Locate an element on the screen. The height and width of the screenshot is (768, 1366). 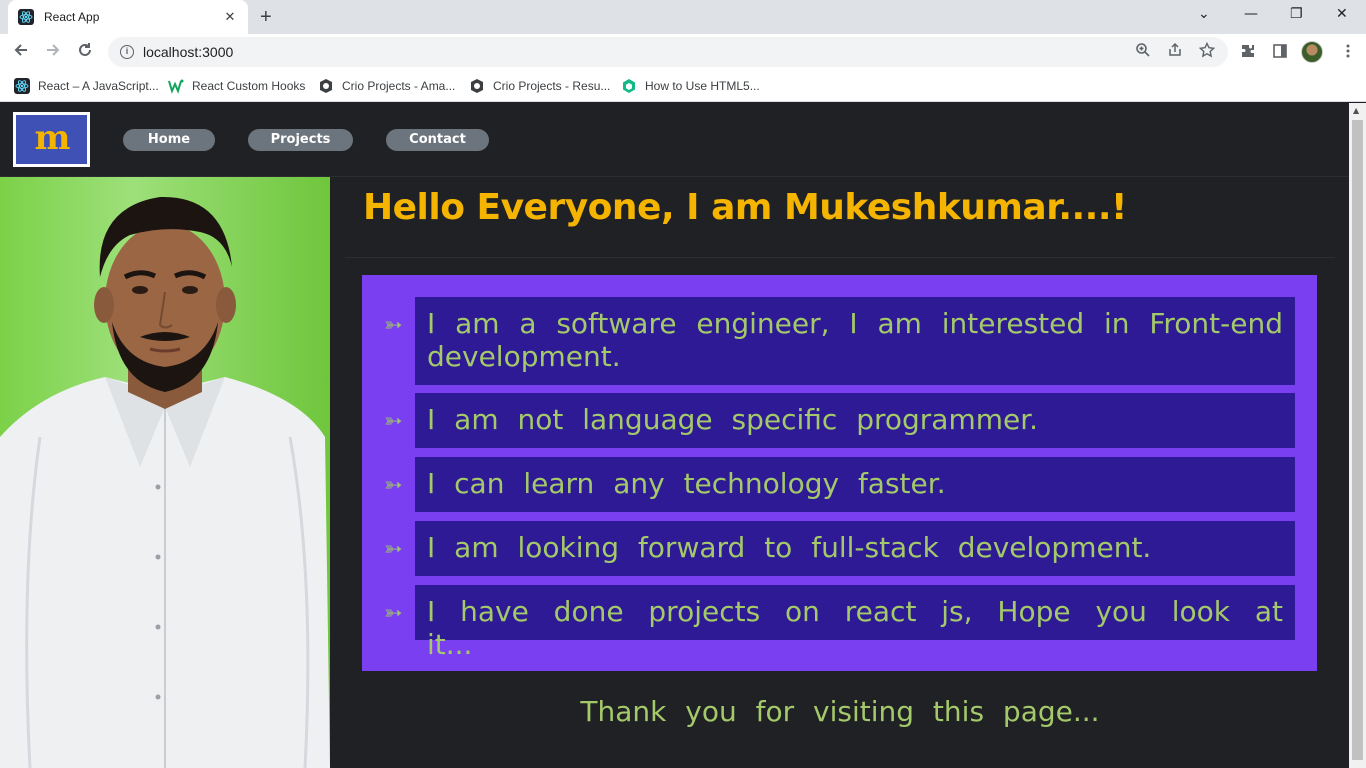
tab-title: React App is located at coordinates (72, 17).